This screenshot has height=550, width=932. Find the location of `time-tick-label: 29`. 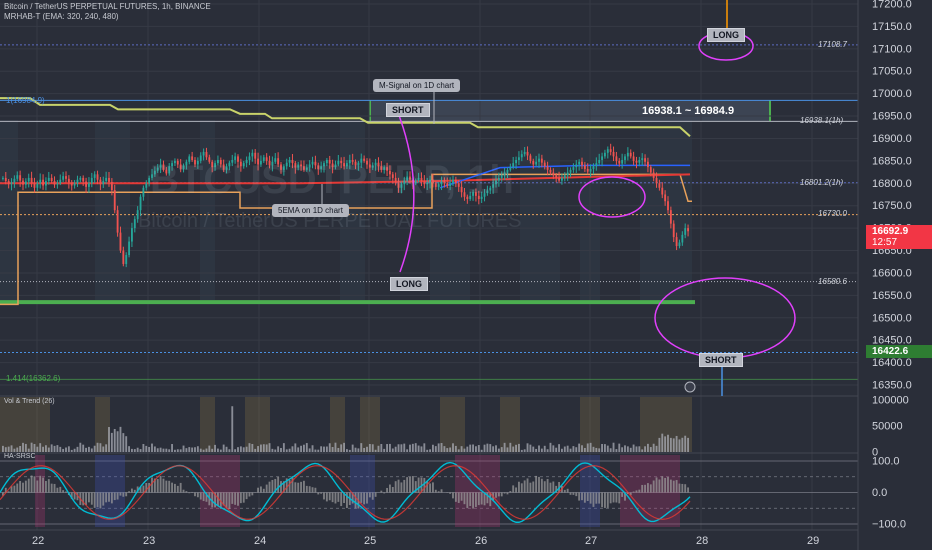

time-tick-label: 29 is located at coordinates (813, 541).